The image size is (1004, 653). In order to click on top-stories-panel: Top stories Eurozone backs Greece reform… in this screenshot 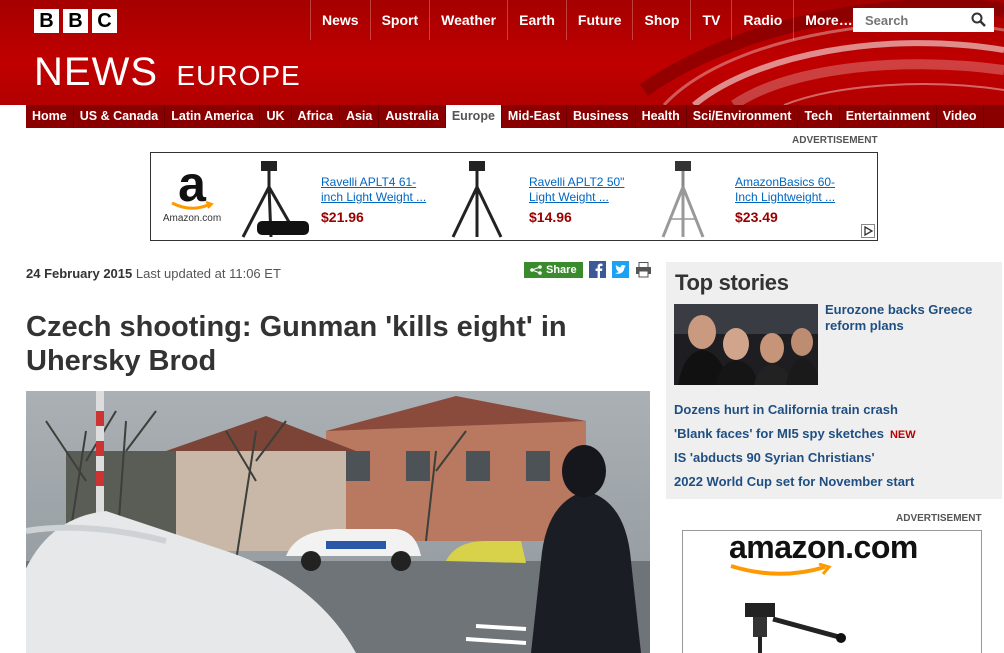, I will do `click(834, 380)`.